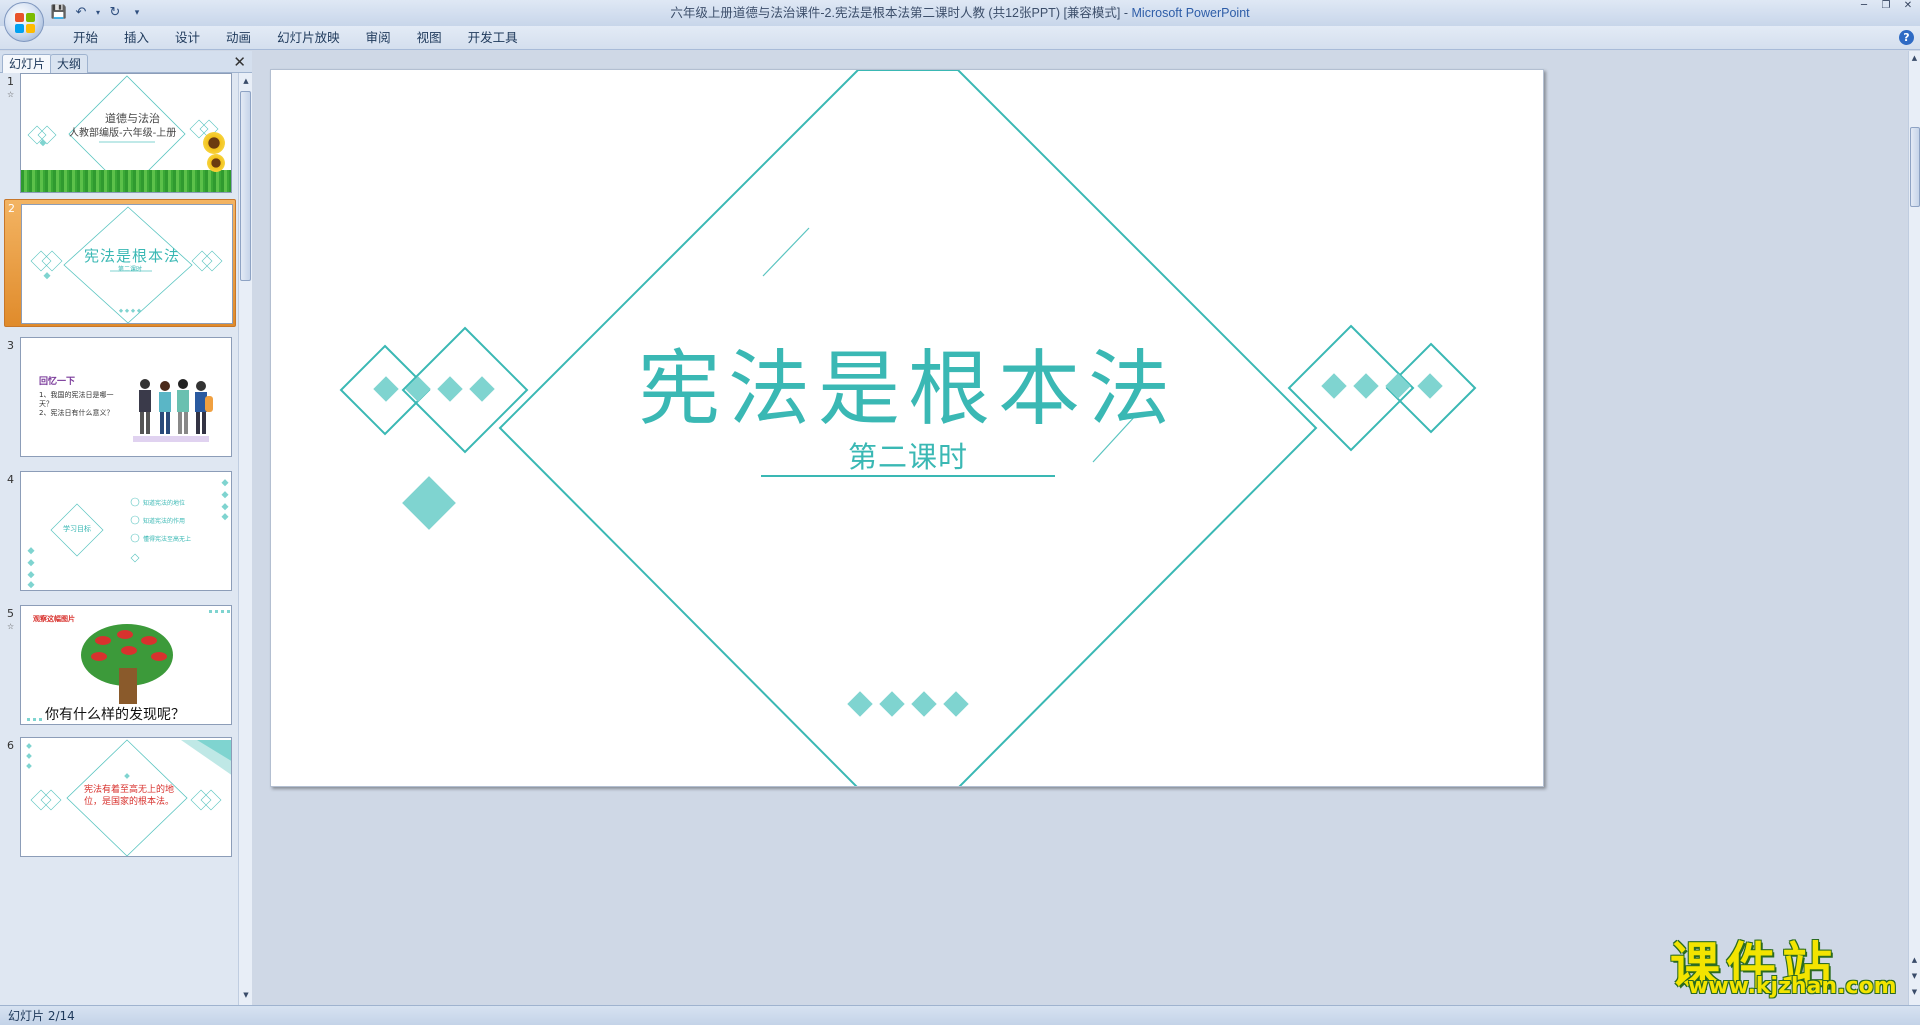  What do you see at coordinates (167, 539) in the screenshot?
I see `thumb-objective: 懂得宪法至高无上` at bounding box center [167, 539].